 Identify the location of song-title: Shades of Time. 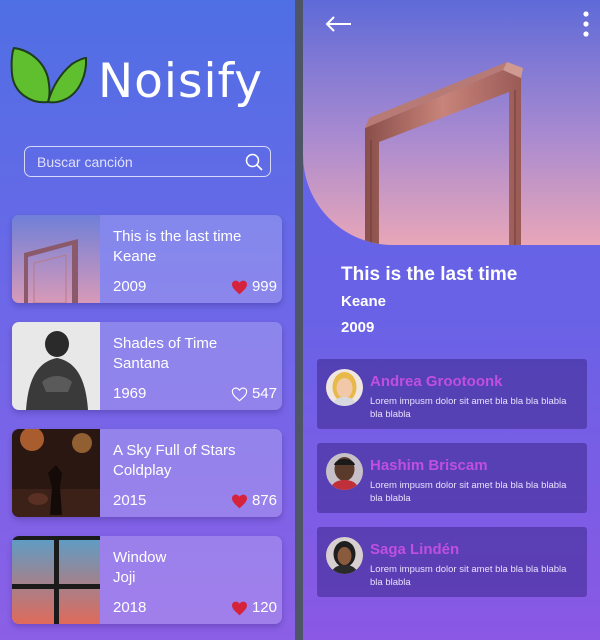
(165, 343).